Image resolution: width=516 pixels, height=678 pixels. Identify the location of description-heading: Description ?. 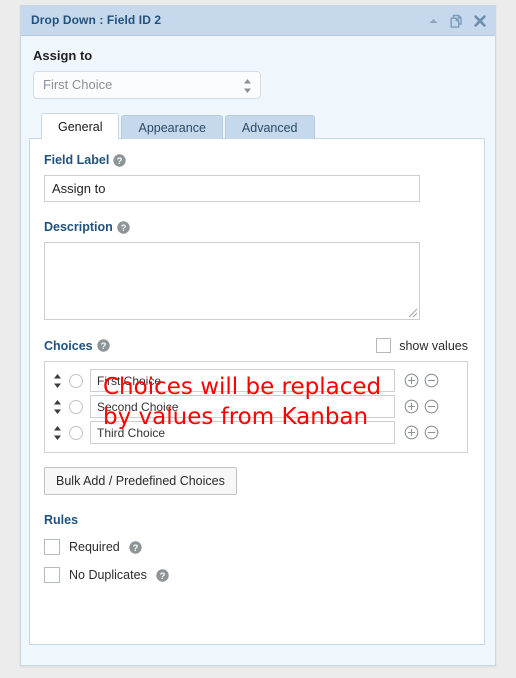
(256, 227).